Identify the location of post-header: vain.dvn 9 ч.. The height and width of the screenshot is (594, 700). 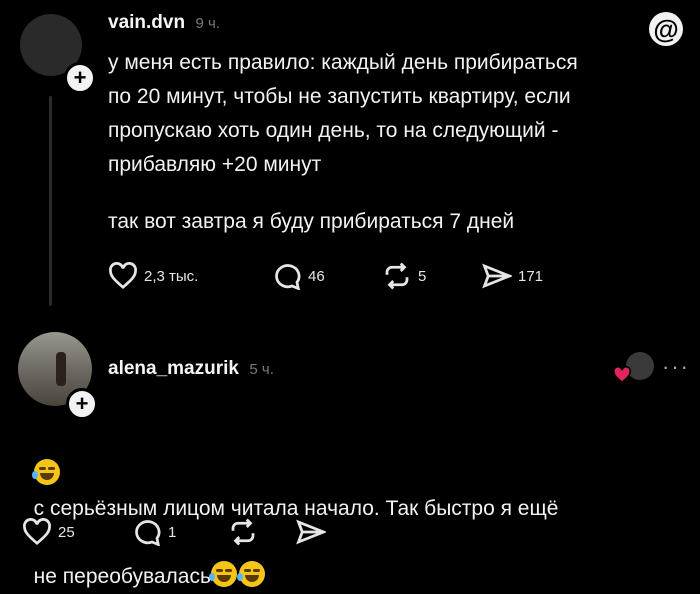
(164, 23).